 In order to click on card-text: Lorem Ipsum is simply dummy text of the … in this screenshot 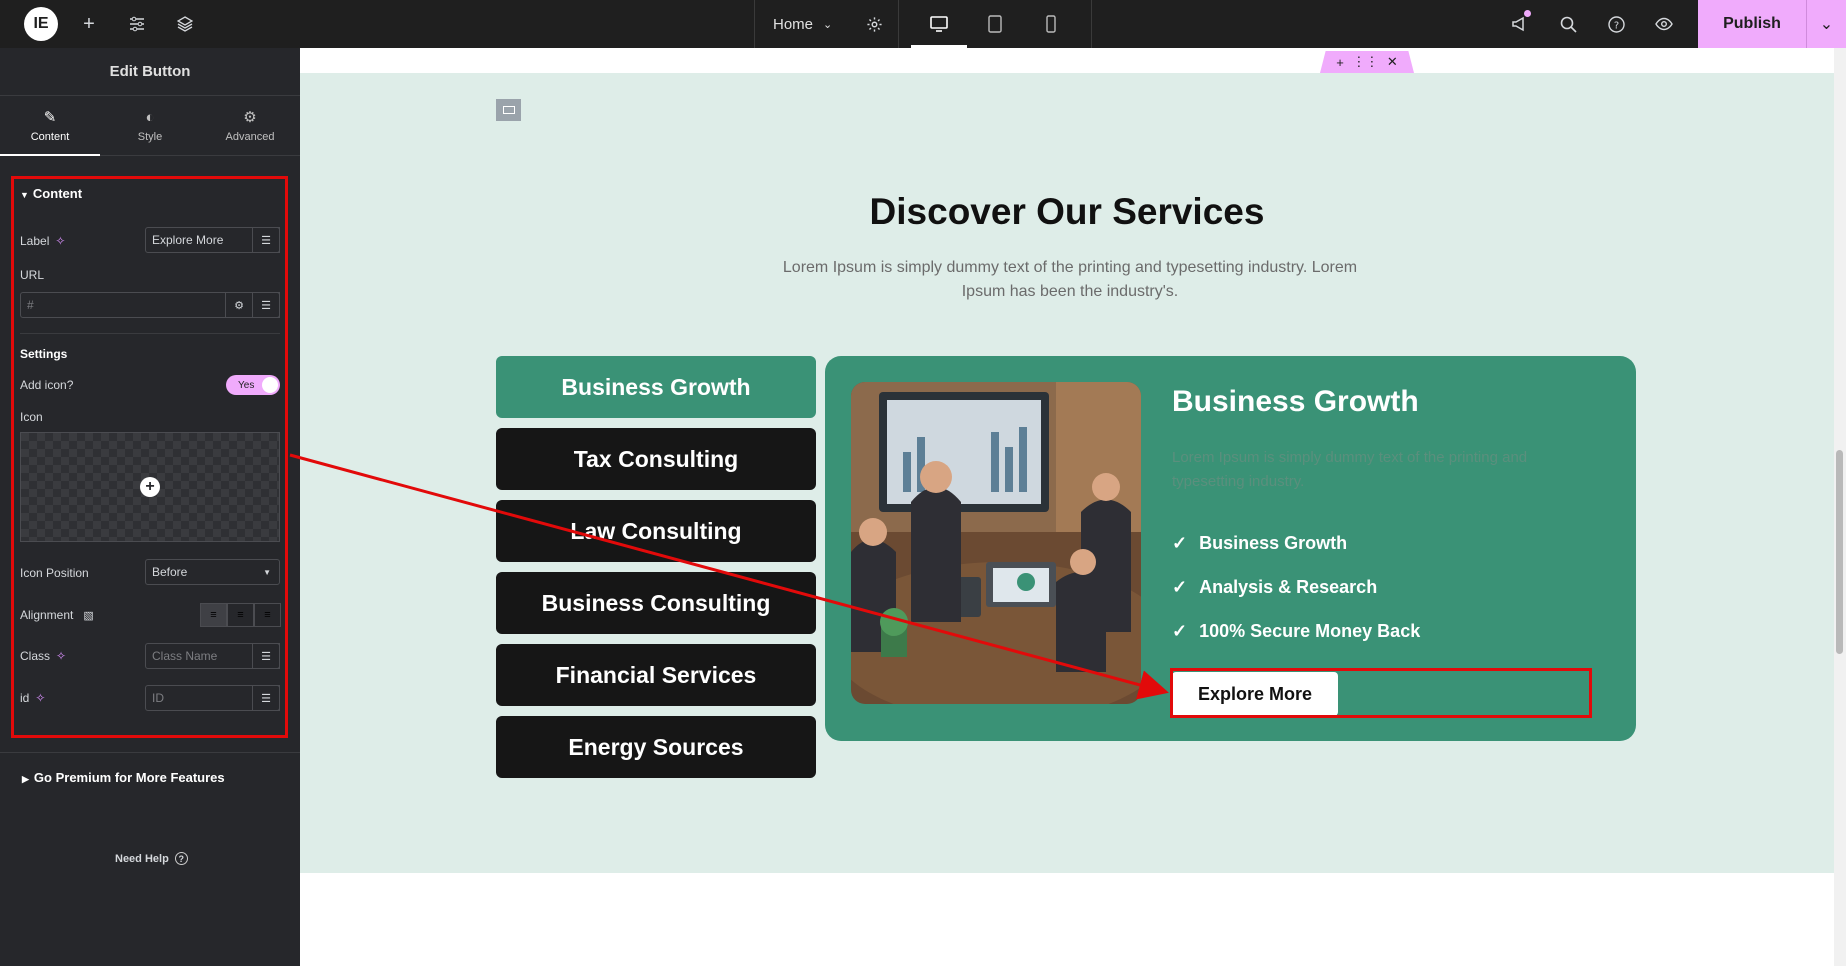, I will do `click(1350, 469)`.